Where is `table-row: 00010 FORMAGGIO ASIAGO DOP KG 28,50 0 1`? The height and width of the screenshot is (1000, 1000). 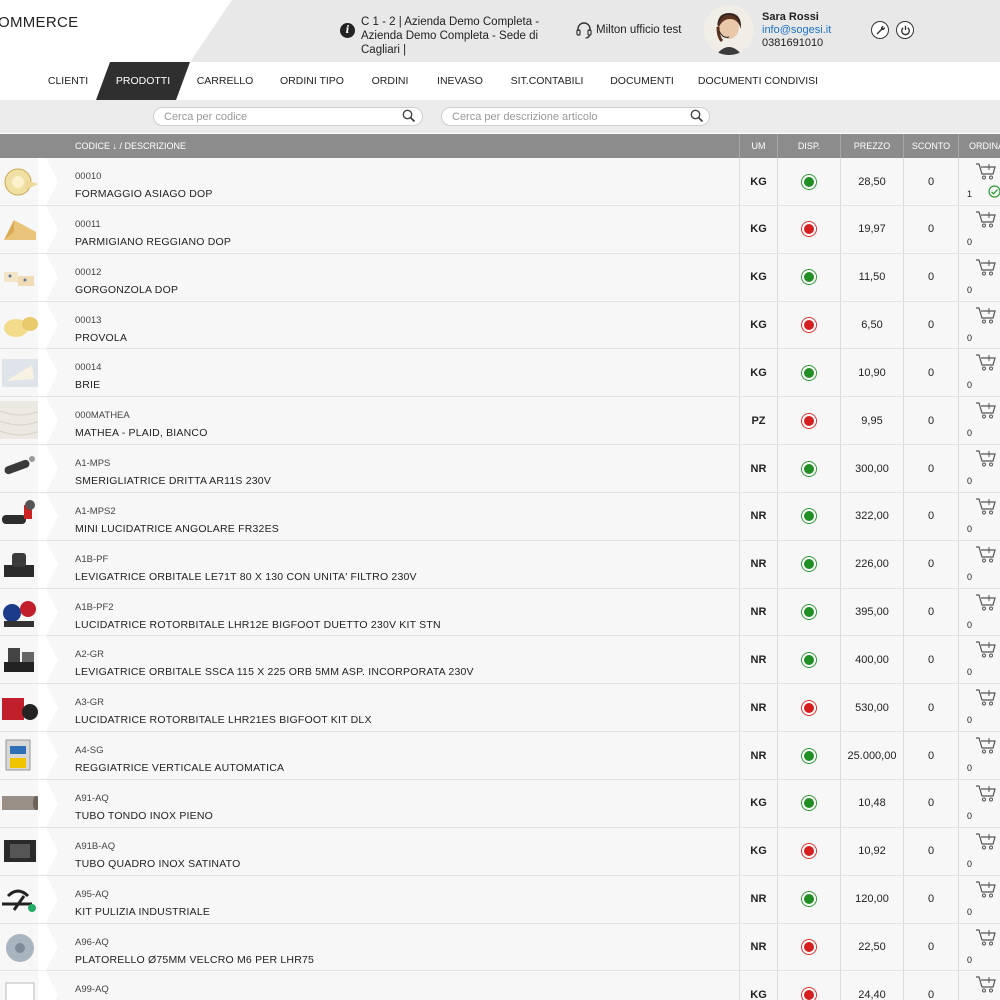
table-row: 00010 FORMAGGIO ASIAGO DOP KG 28,50 0 1 is located at coordinates (500, 182).